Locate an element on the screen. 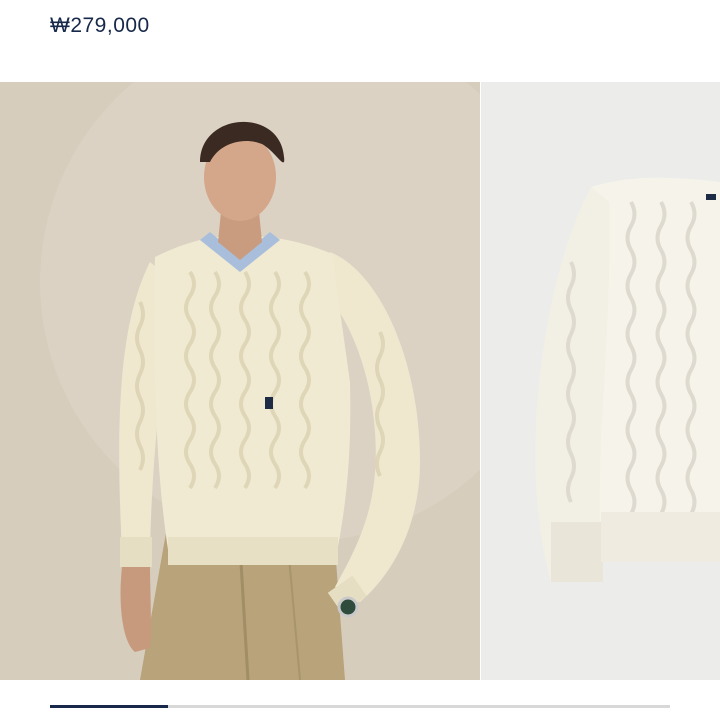  gallery-progress-track is located at coordinates (360, 706).